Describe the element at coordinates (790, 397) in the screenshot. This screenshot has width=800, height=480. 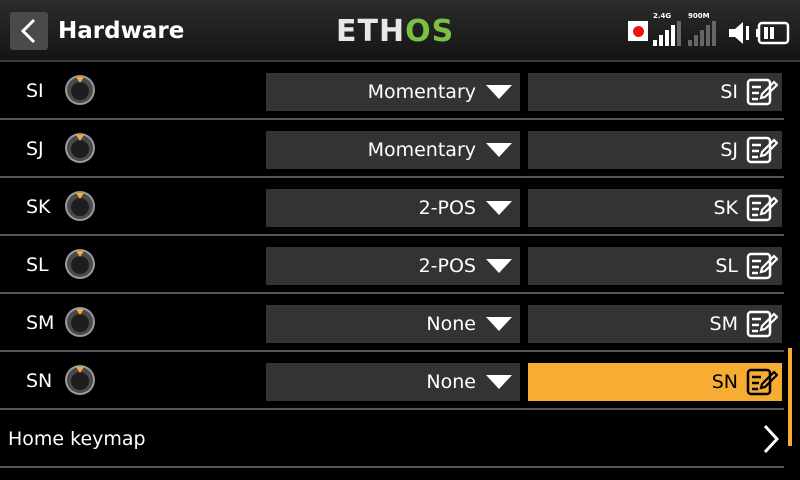
I see `scrollbar` at that location.